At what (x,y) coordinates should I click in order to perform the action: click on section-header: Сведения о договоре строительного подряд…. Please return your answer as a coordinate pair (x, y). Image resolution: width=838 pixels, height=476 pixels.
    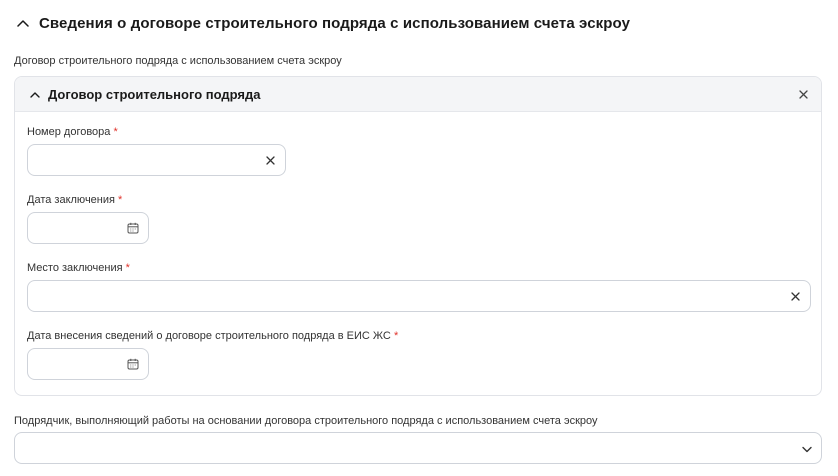
    Looking at the image, I should click on (323, 23).